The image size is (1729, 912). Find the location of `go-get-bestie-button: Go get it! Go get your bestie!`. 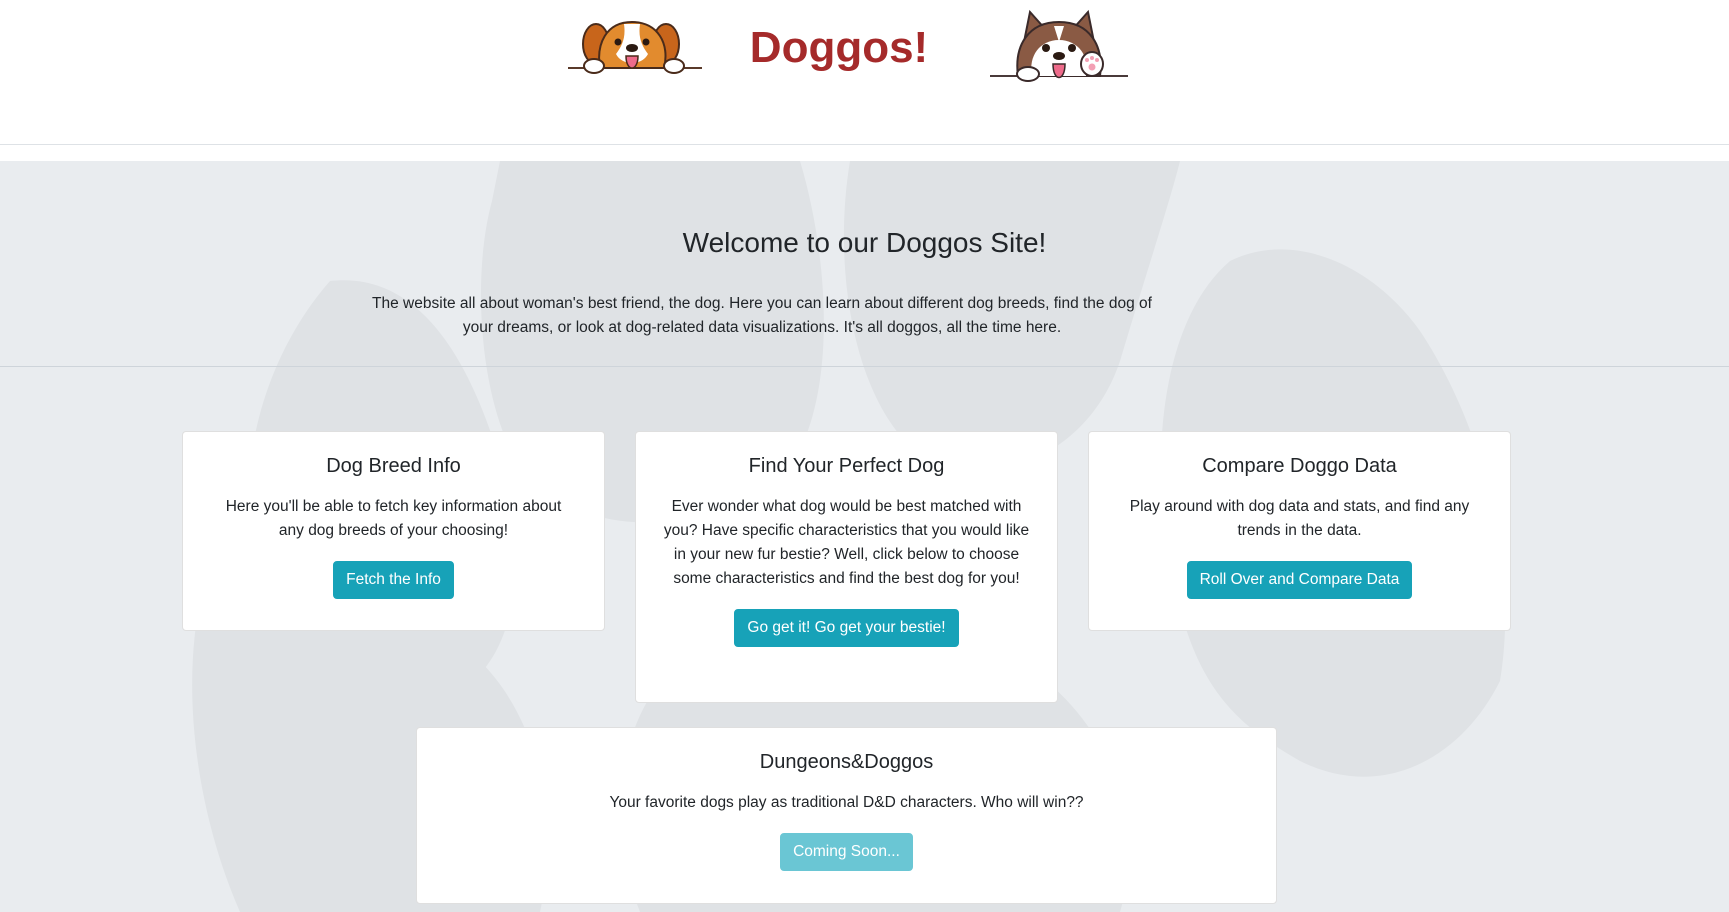

go-get-bestie-button: Go get it! Go get your bestie! is located at coordinates (846, 628).